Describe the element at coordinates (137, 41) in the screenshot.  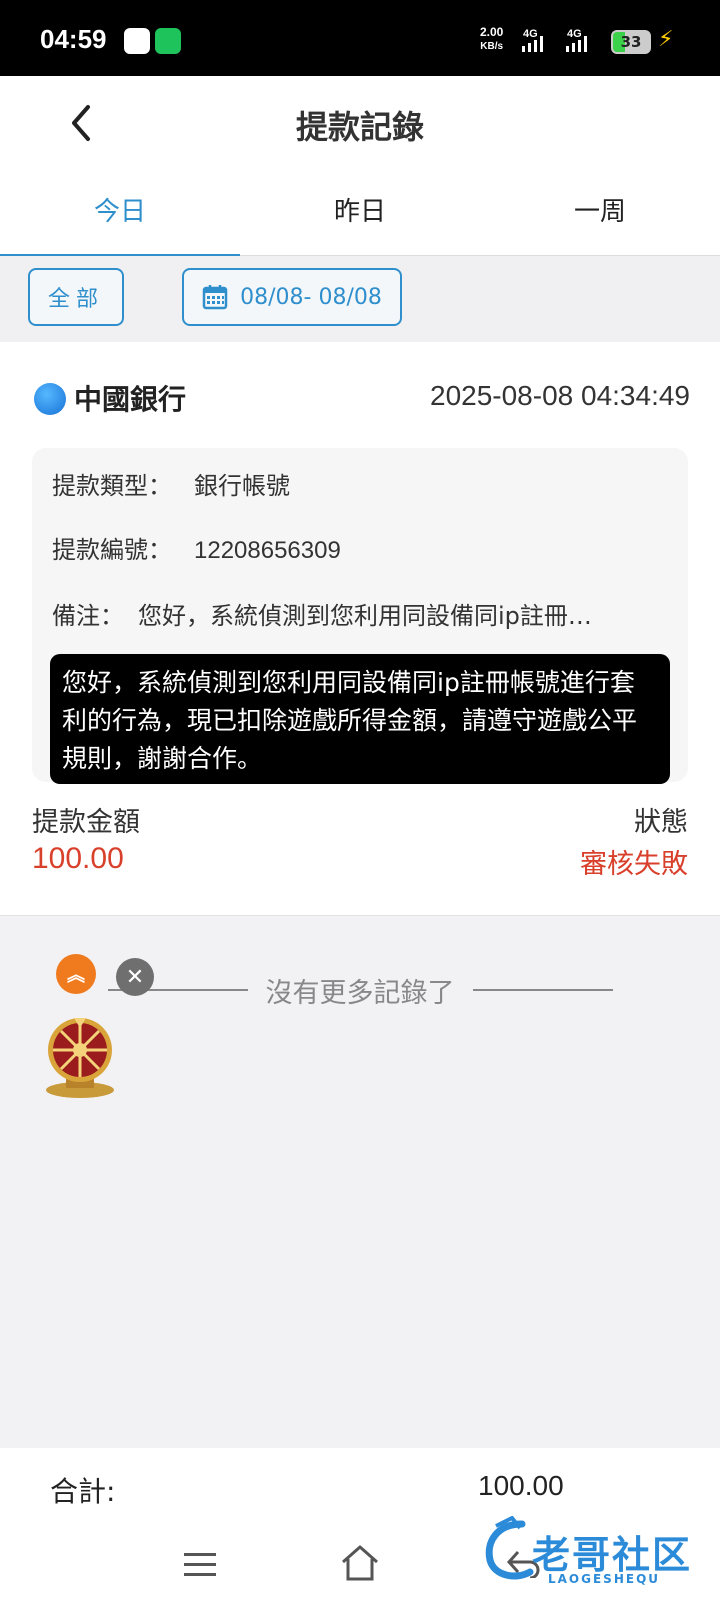
I see `qq-icon` at that location.